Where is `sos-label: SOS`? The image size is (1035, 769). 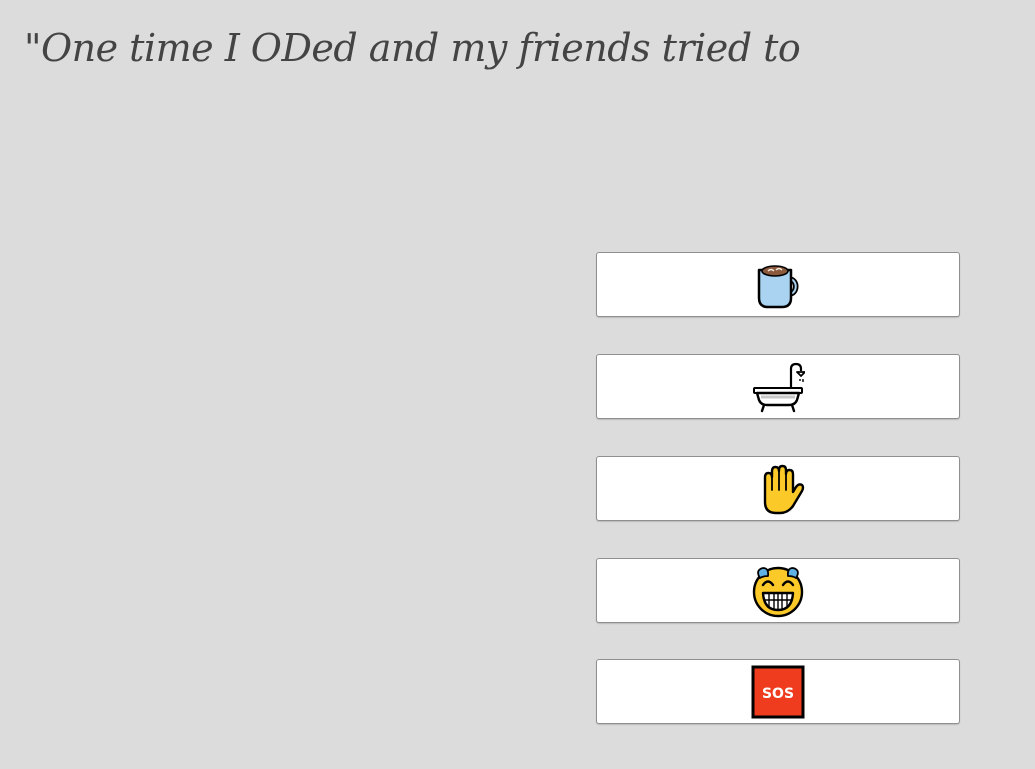 sos-label: SOS is located at coordinates (778, 694).